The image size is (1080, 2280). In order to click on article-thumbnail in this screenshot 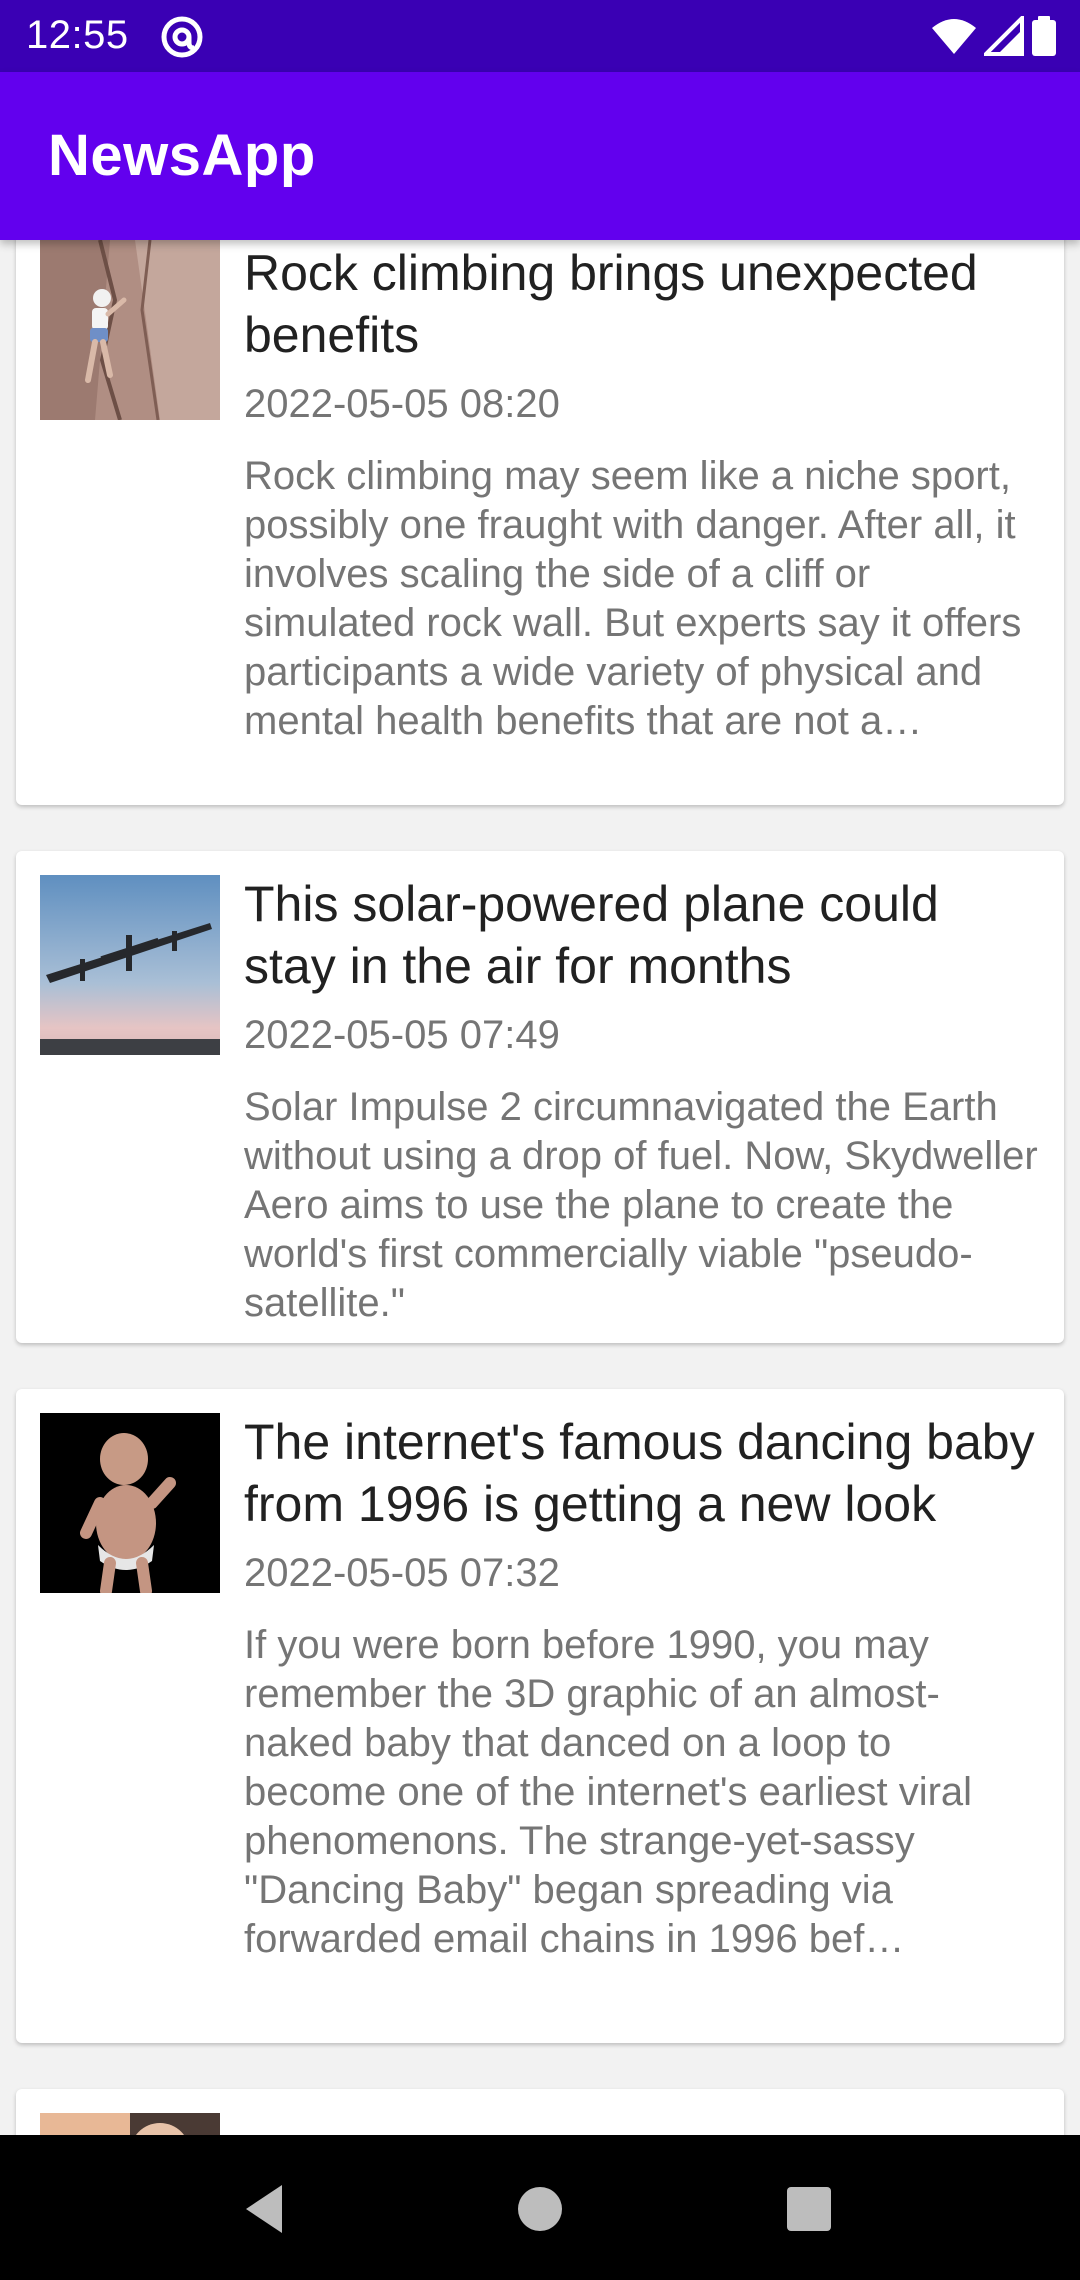, I will do `click(130, 2124)`.